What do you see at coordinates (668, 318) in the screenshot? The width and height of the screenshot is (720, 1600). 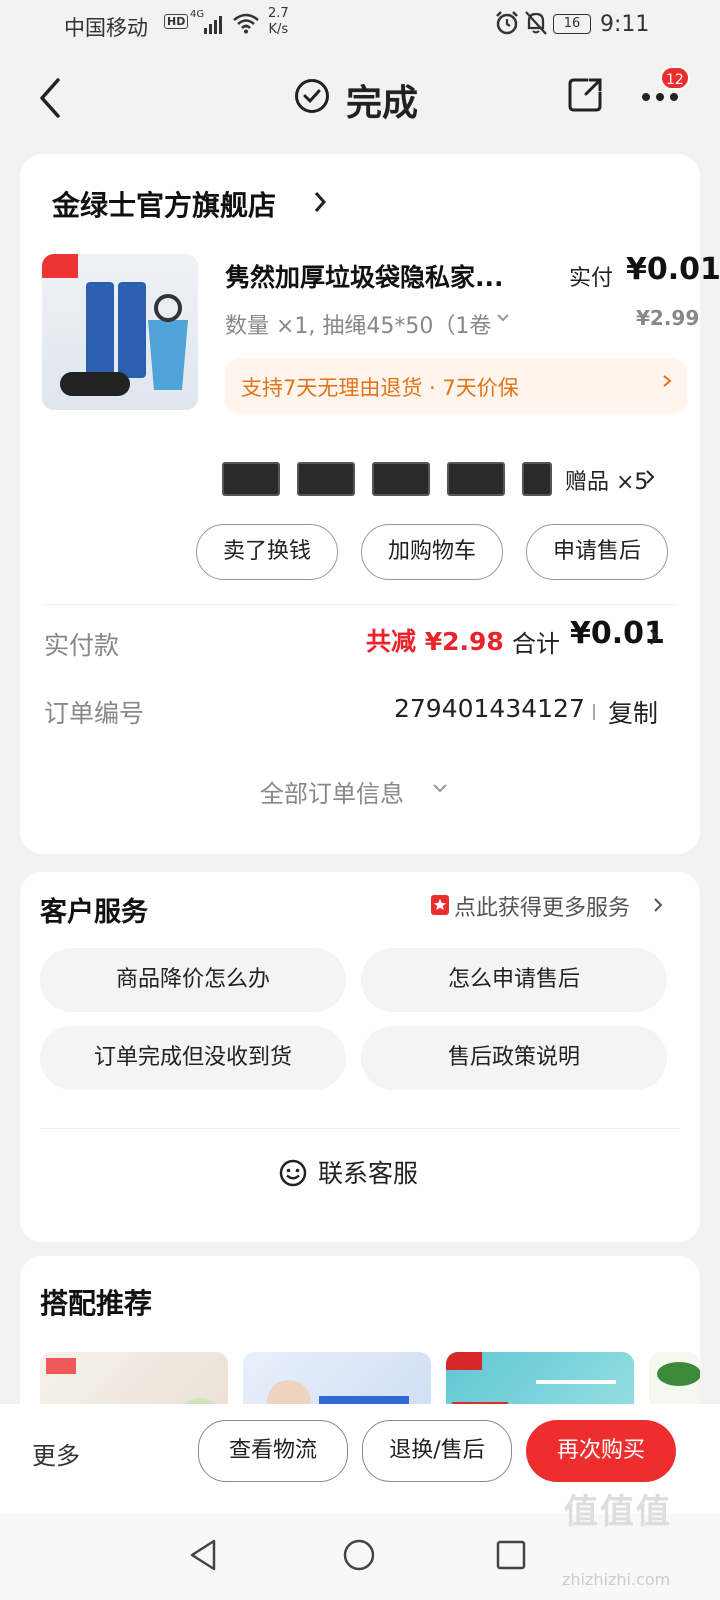 I see `original-price: ¥2.99` at bounding box center [668, 318].